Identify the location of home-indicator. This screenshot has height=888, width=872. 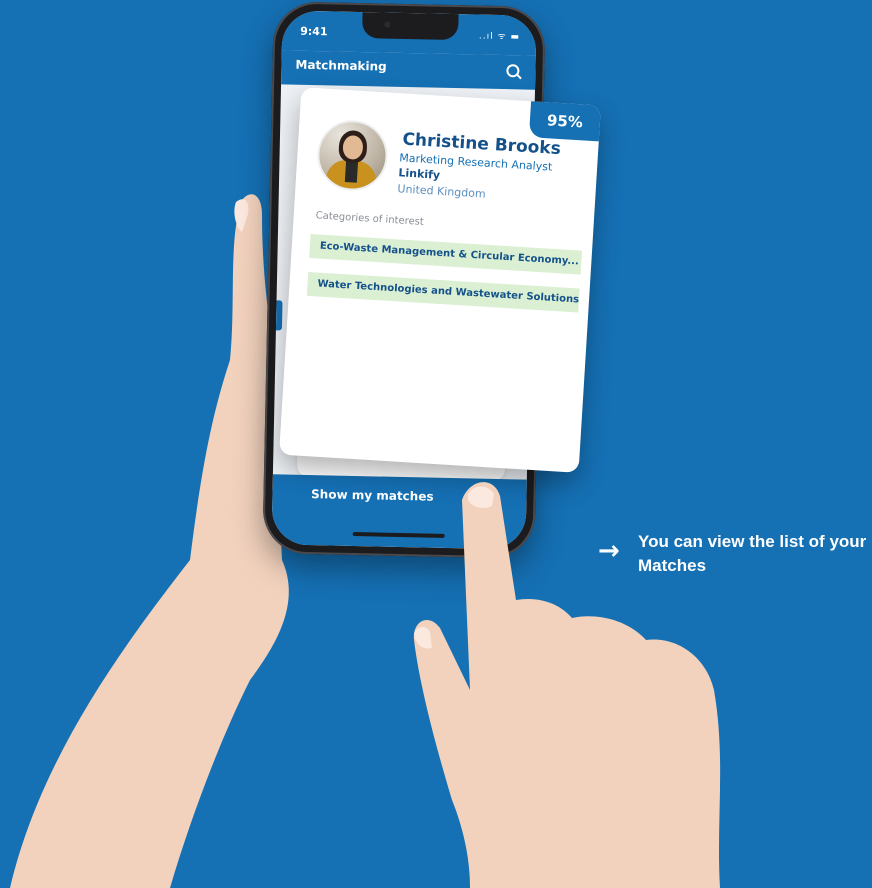
(398, 534).